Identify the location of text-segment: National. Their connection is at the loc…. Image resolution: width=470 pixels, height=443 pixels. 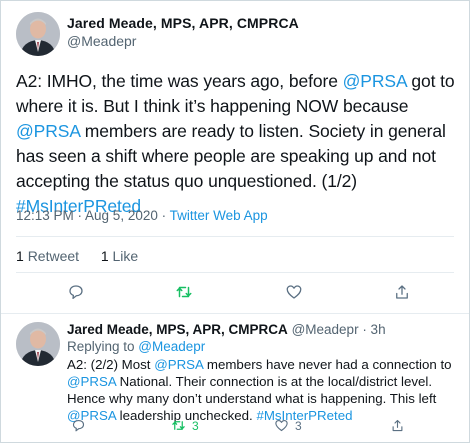
(252, 390).